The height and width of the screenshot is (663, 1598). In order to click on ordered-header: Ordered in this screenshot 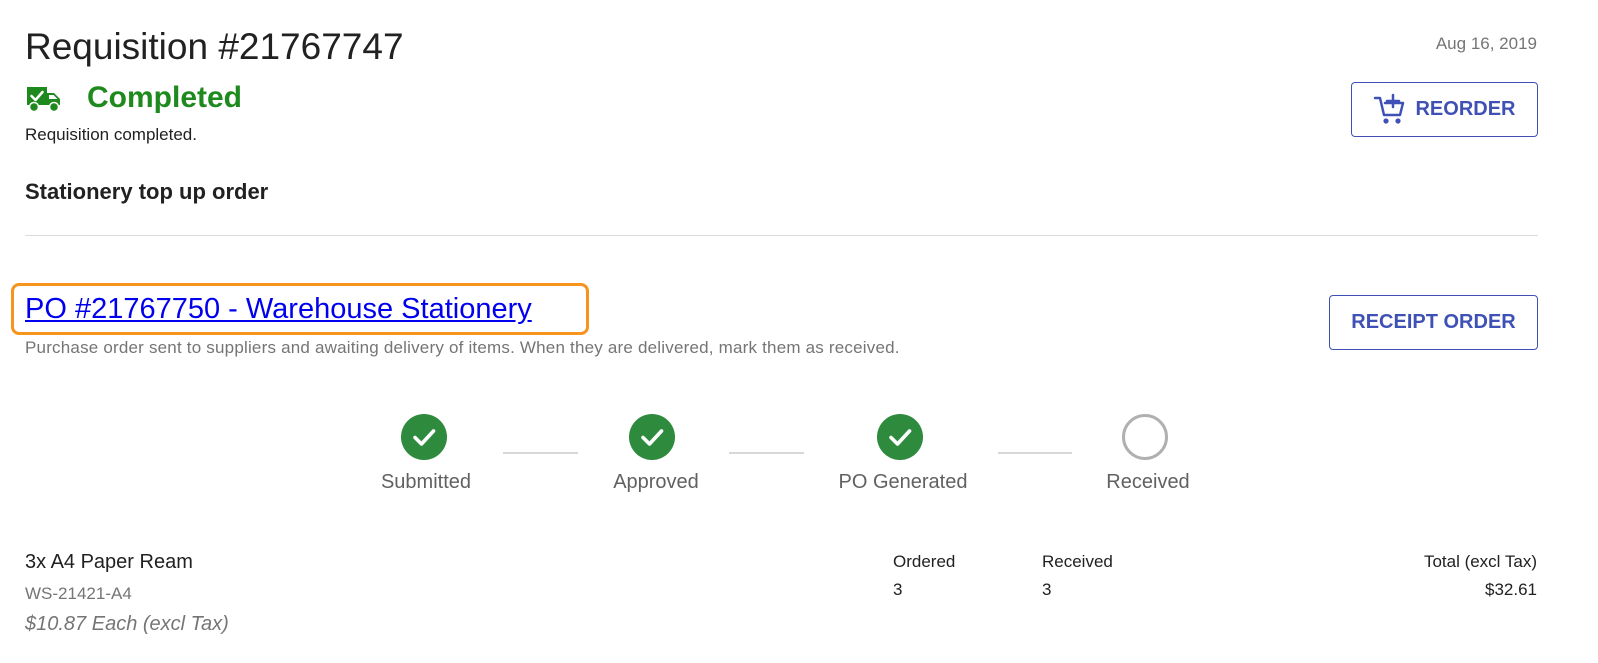, I will do `click(924, 561)`.